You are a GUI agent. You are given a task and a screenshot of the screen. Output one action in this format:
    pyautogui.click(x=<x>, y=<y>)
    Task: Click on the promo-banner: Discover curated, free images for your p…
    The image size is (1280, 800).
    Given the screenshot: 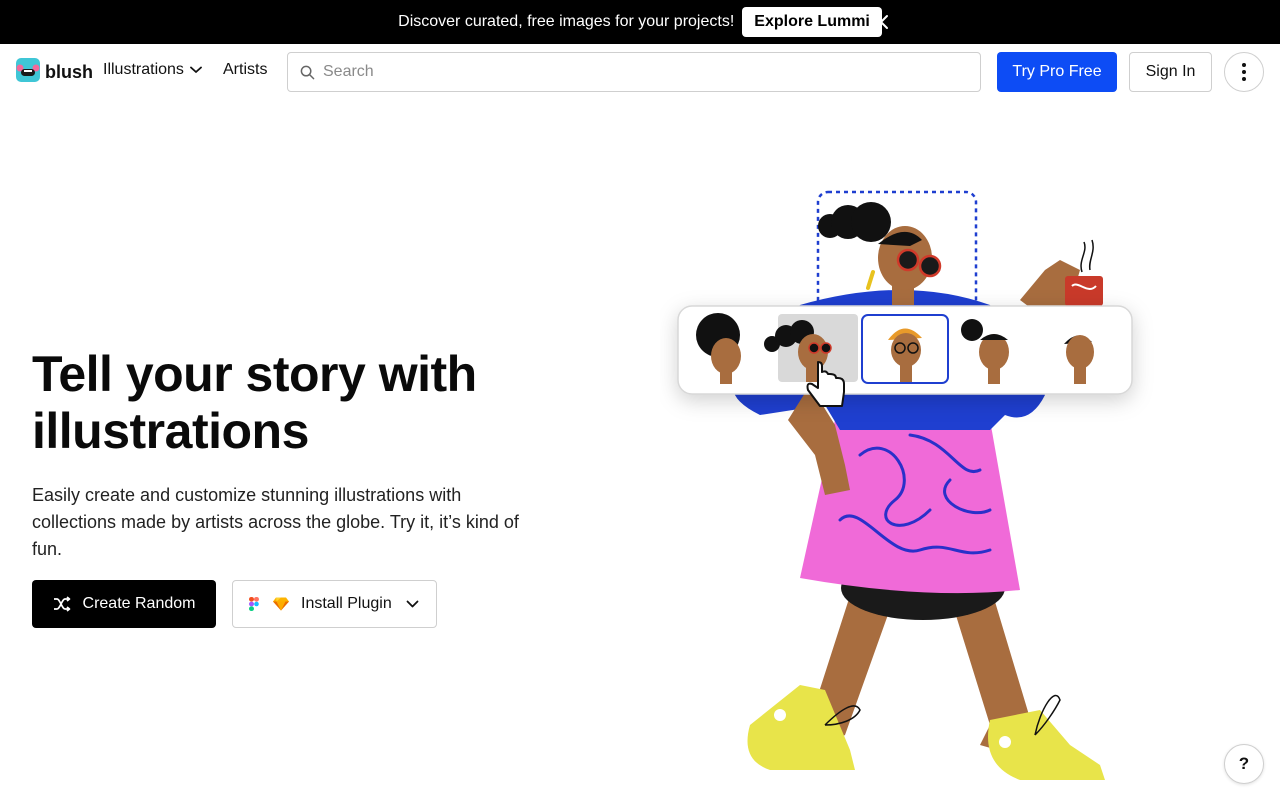 What is the action you would take?
    pyautogui.click(x=640, y=22)
    